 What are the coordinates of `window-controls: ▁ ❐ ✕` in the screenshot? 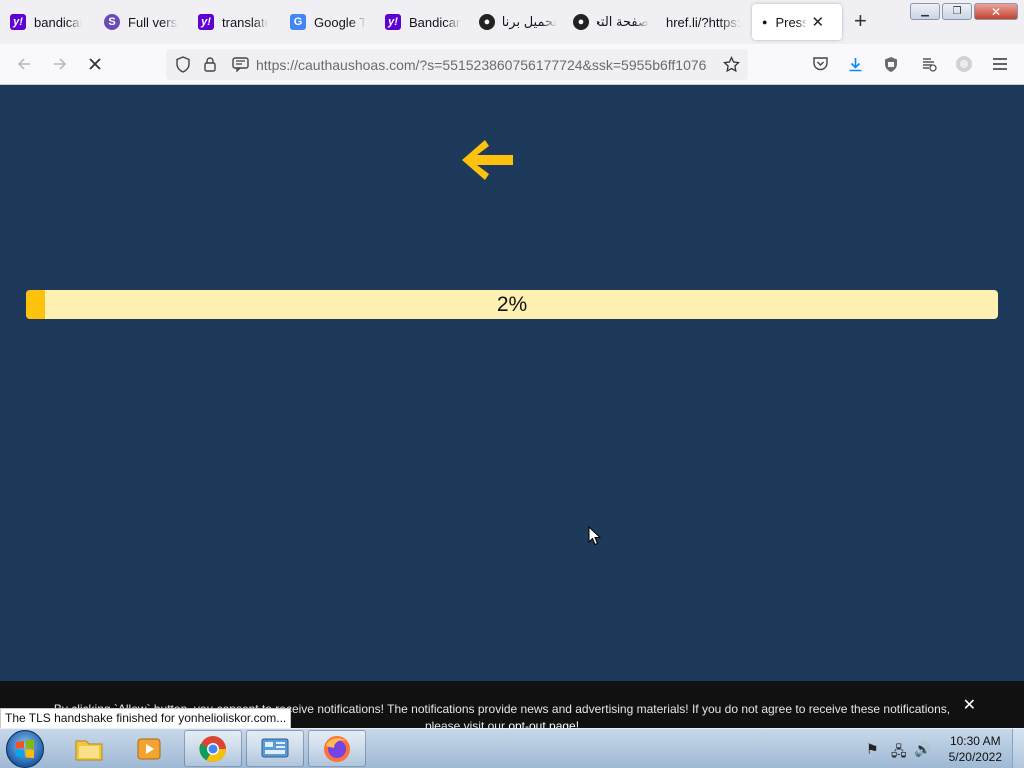 It's located at (964, 11).